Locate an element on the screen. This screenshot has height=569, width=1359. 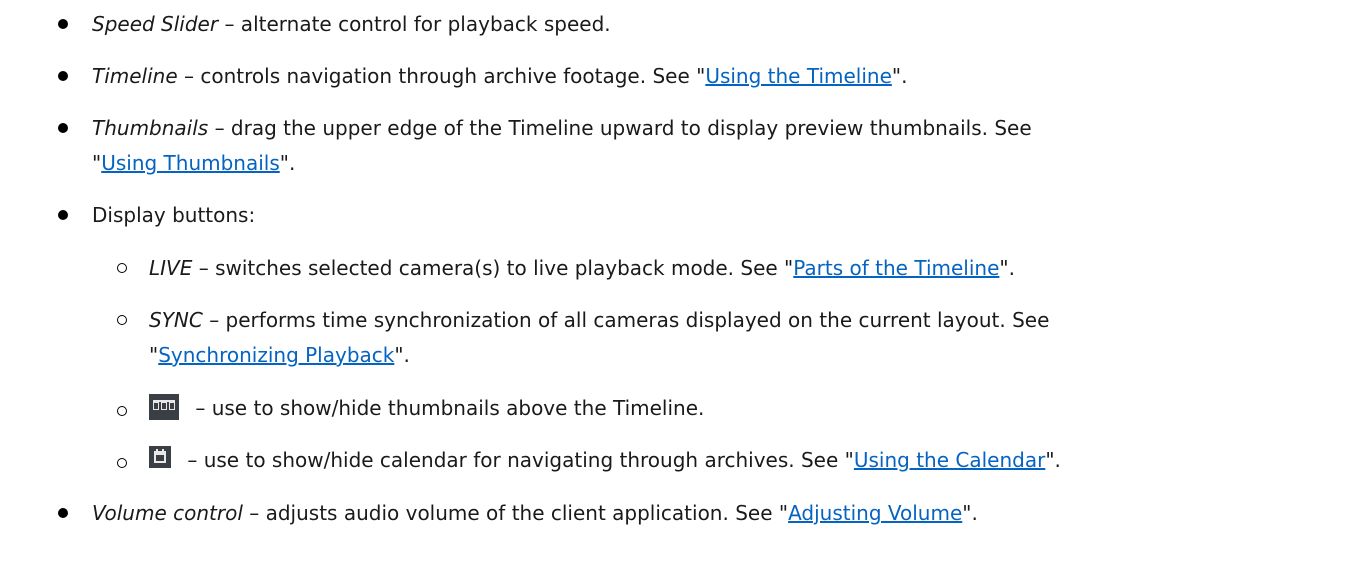
link-using-thumbnails: Using Thumbnails is located at coordinates (190, 163).